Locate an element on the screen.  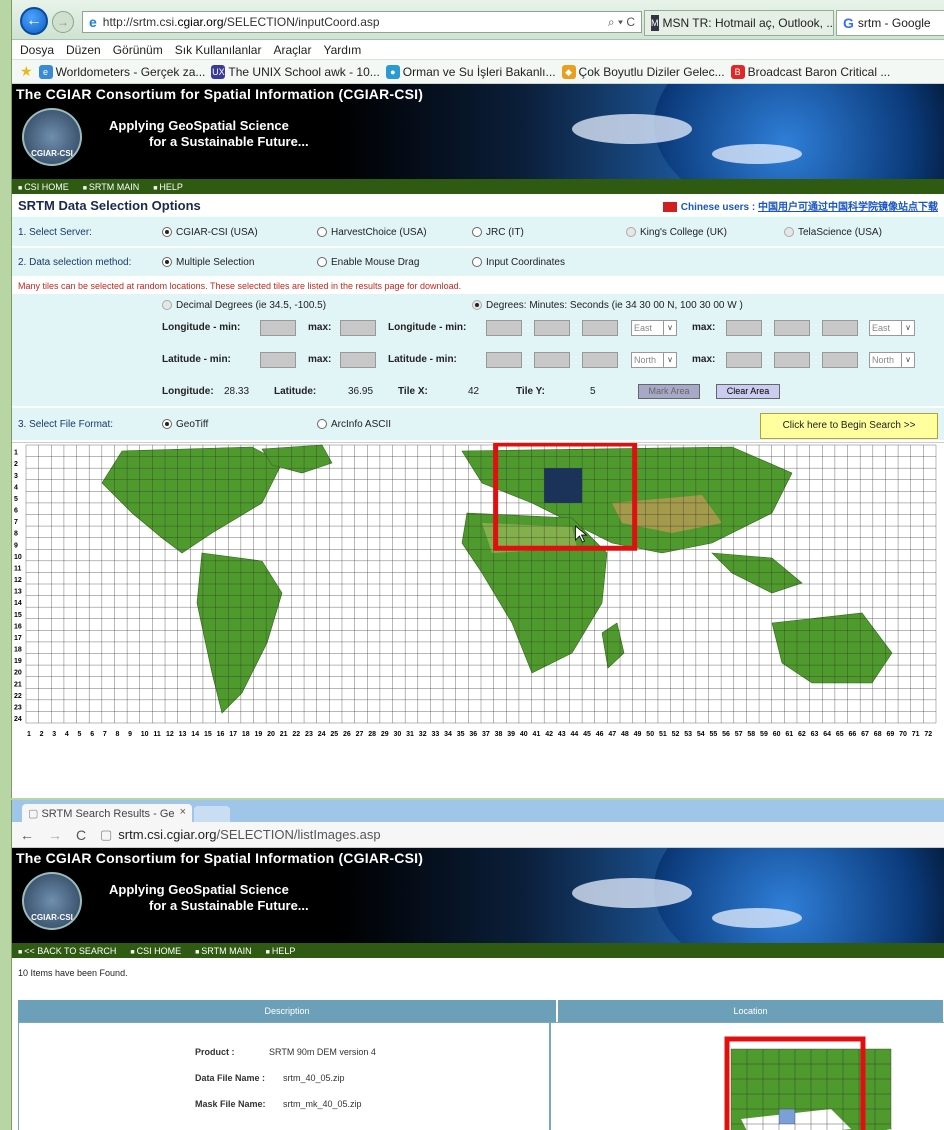
grid-col-label: 1 is located at coordinates (29, 734).